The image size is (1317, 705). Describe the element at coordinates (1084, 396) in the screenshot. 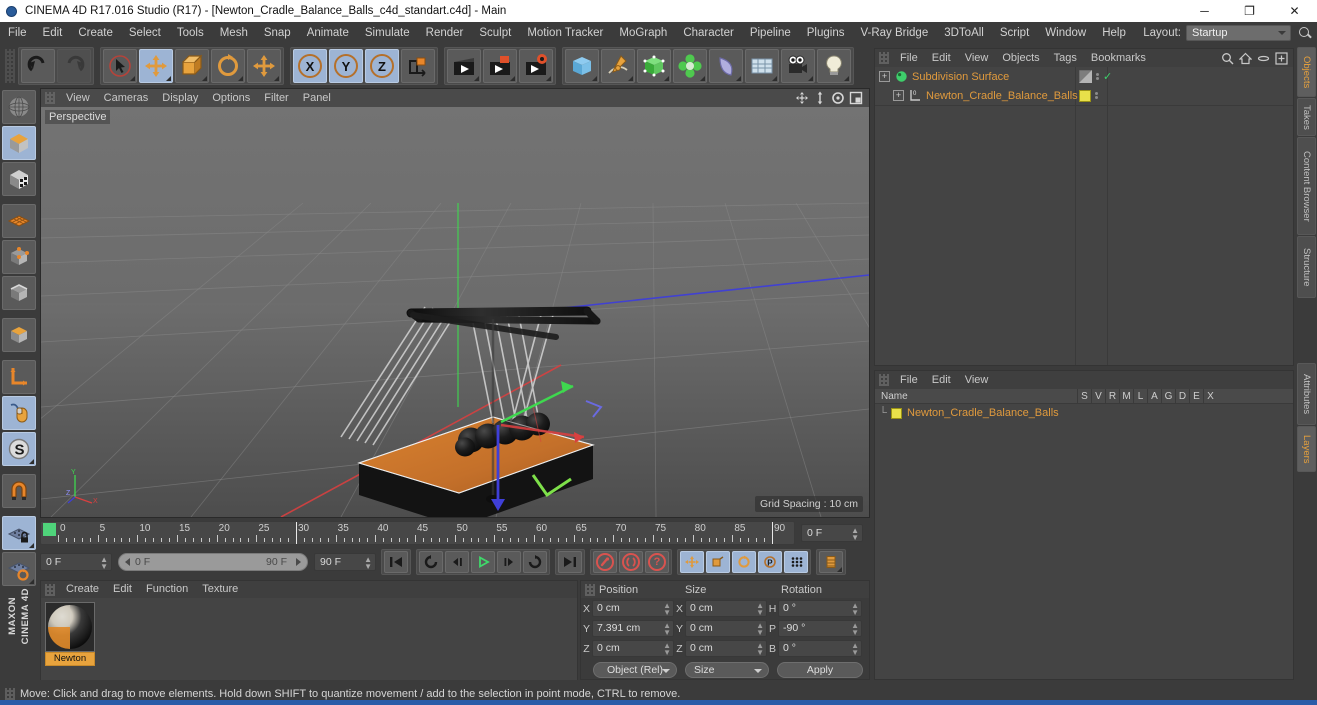

I see `layer-column-s: S` at that location.